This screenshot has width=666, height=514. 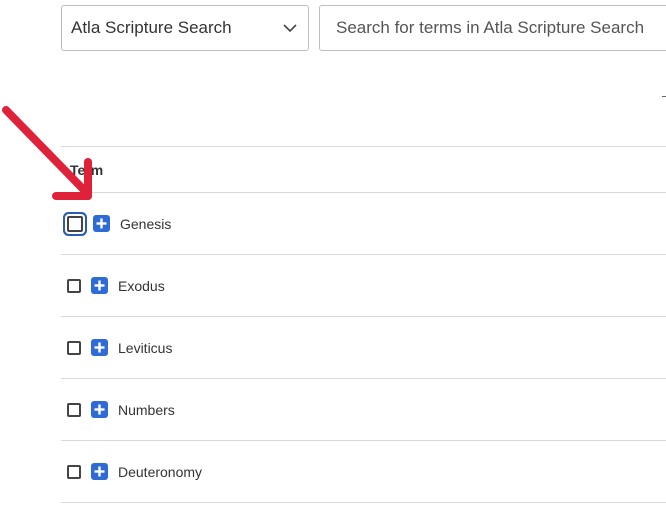 What do you see at coordinates (145, 348) in the screenshot?
I see `term-label: Leviticus` at bounding box center [145, 348].